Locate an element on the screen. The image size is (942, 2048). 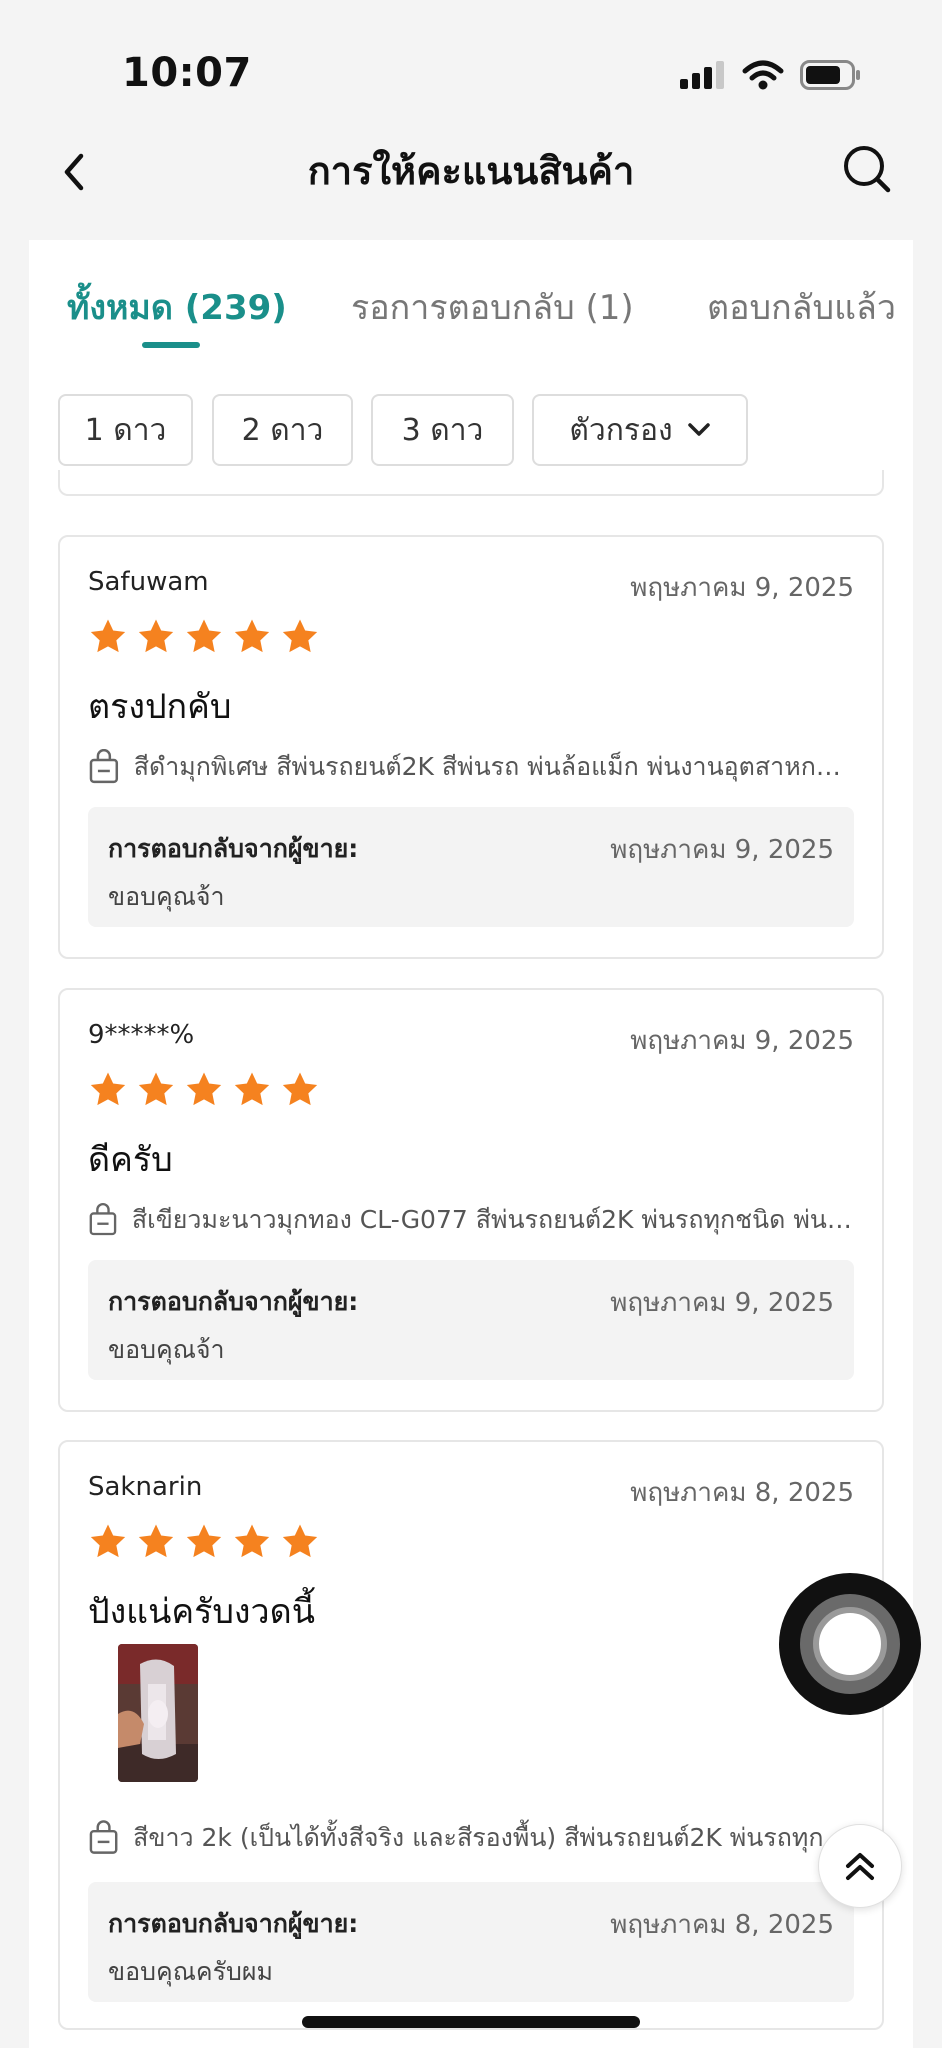
scroll-to-top-button is located at coordinates (860, 1866).